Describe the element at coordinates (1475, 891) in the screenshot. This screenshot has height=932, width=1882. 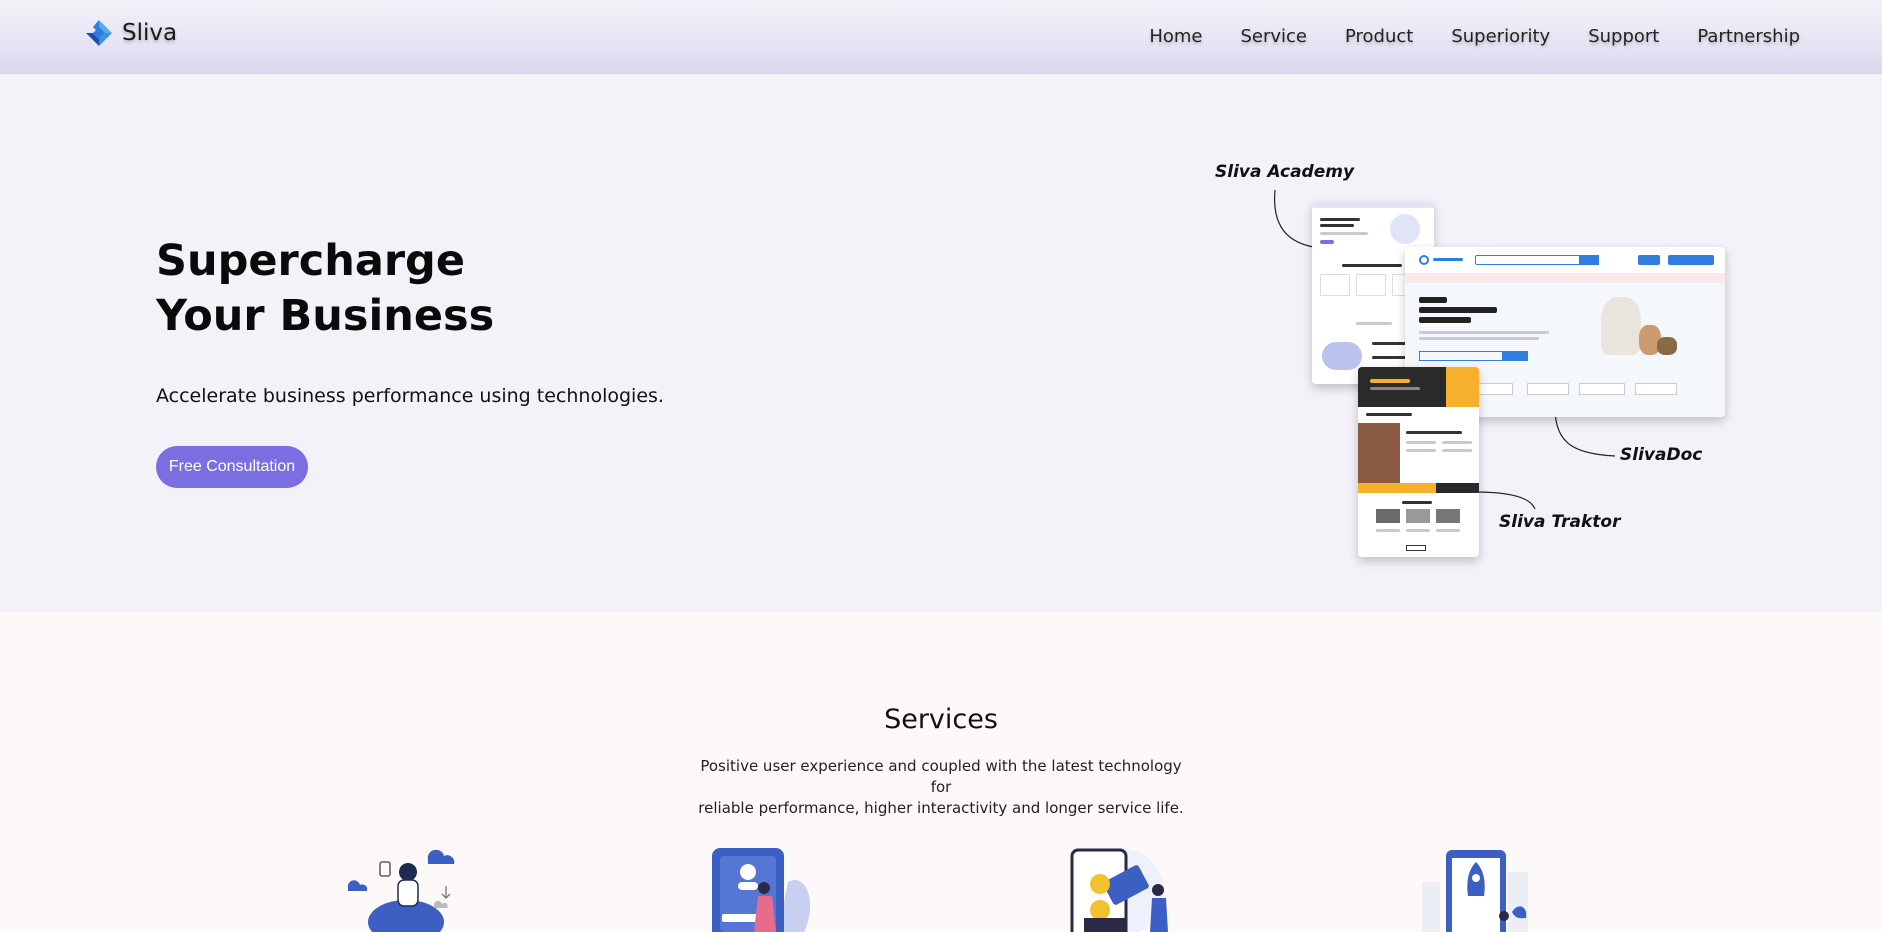
I see `rocket-launch-illustration` at that location.